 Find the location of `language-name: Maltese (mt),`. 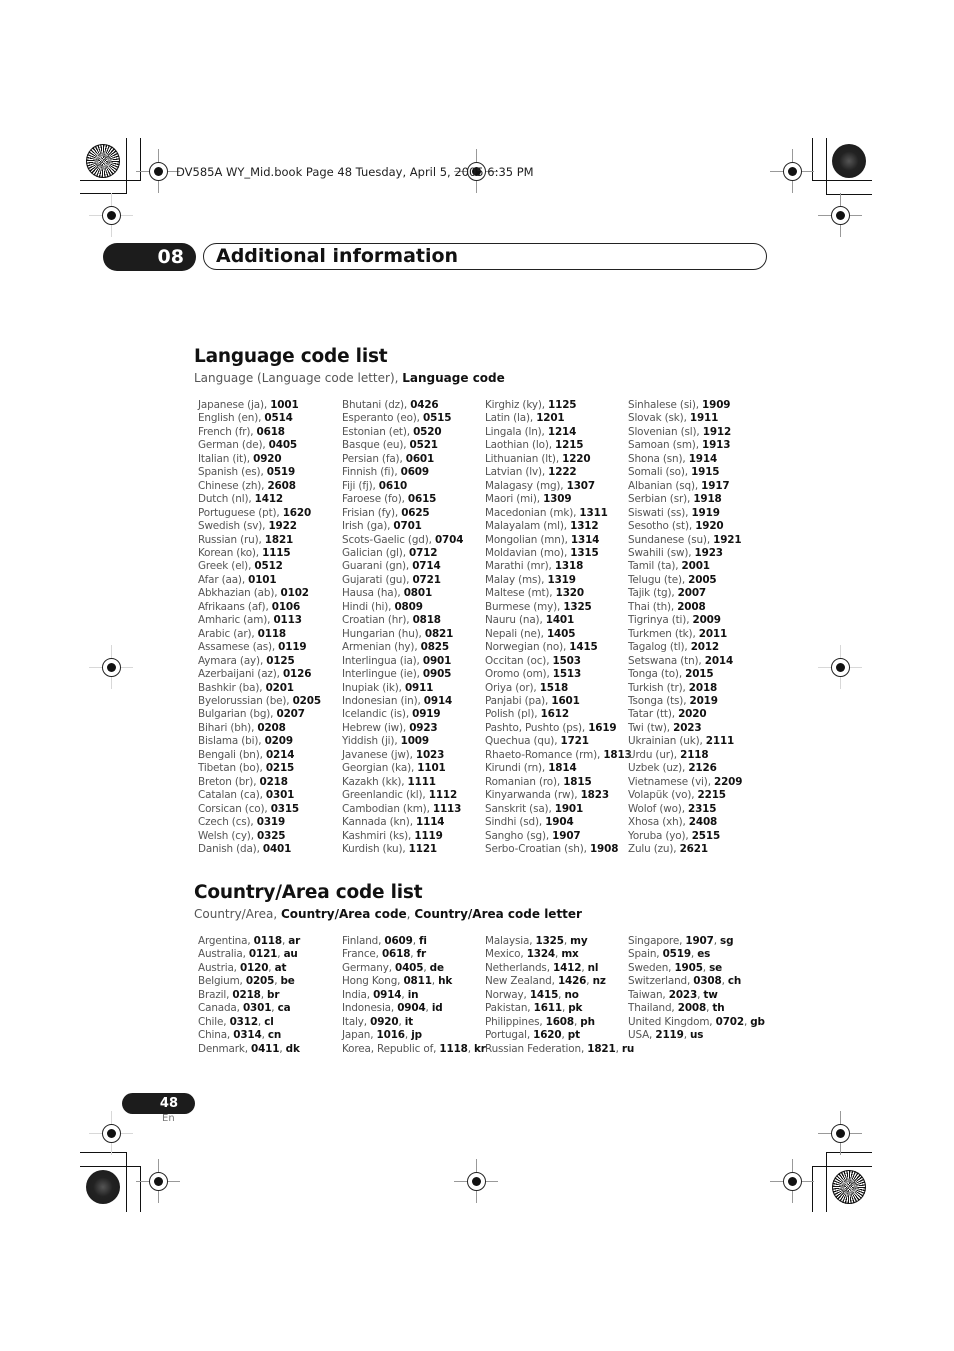

language-name: Maltese (mt), is located at coordinates (520, 593).